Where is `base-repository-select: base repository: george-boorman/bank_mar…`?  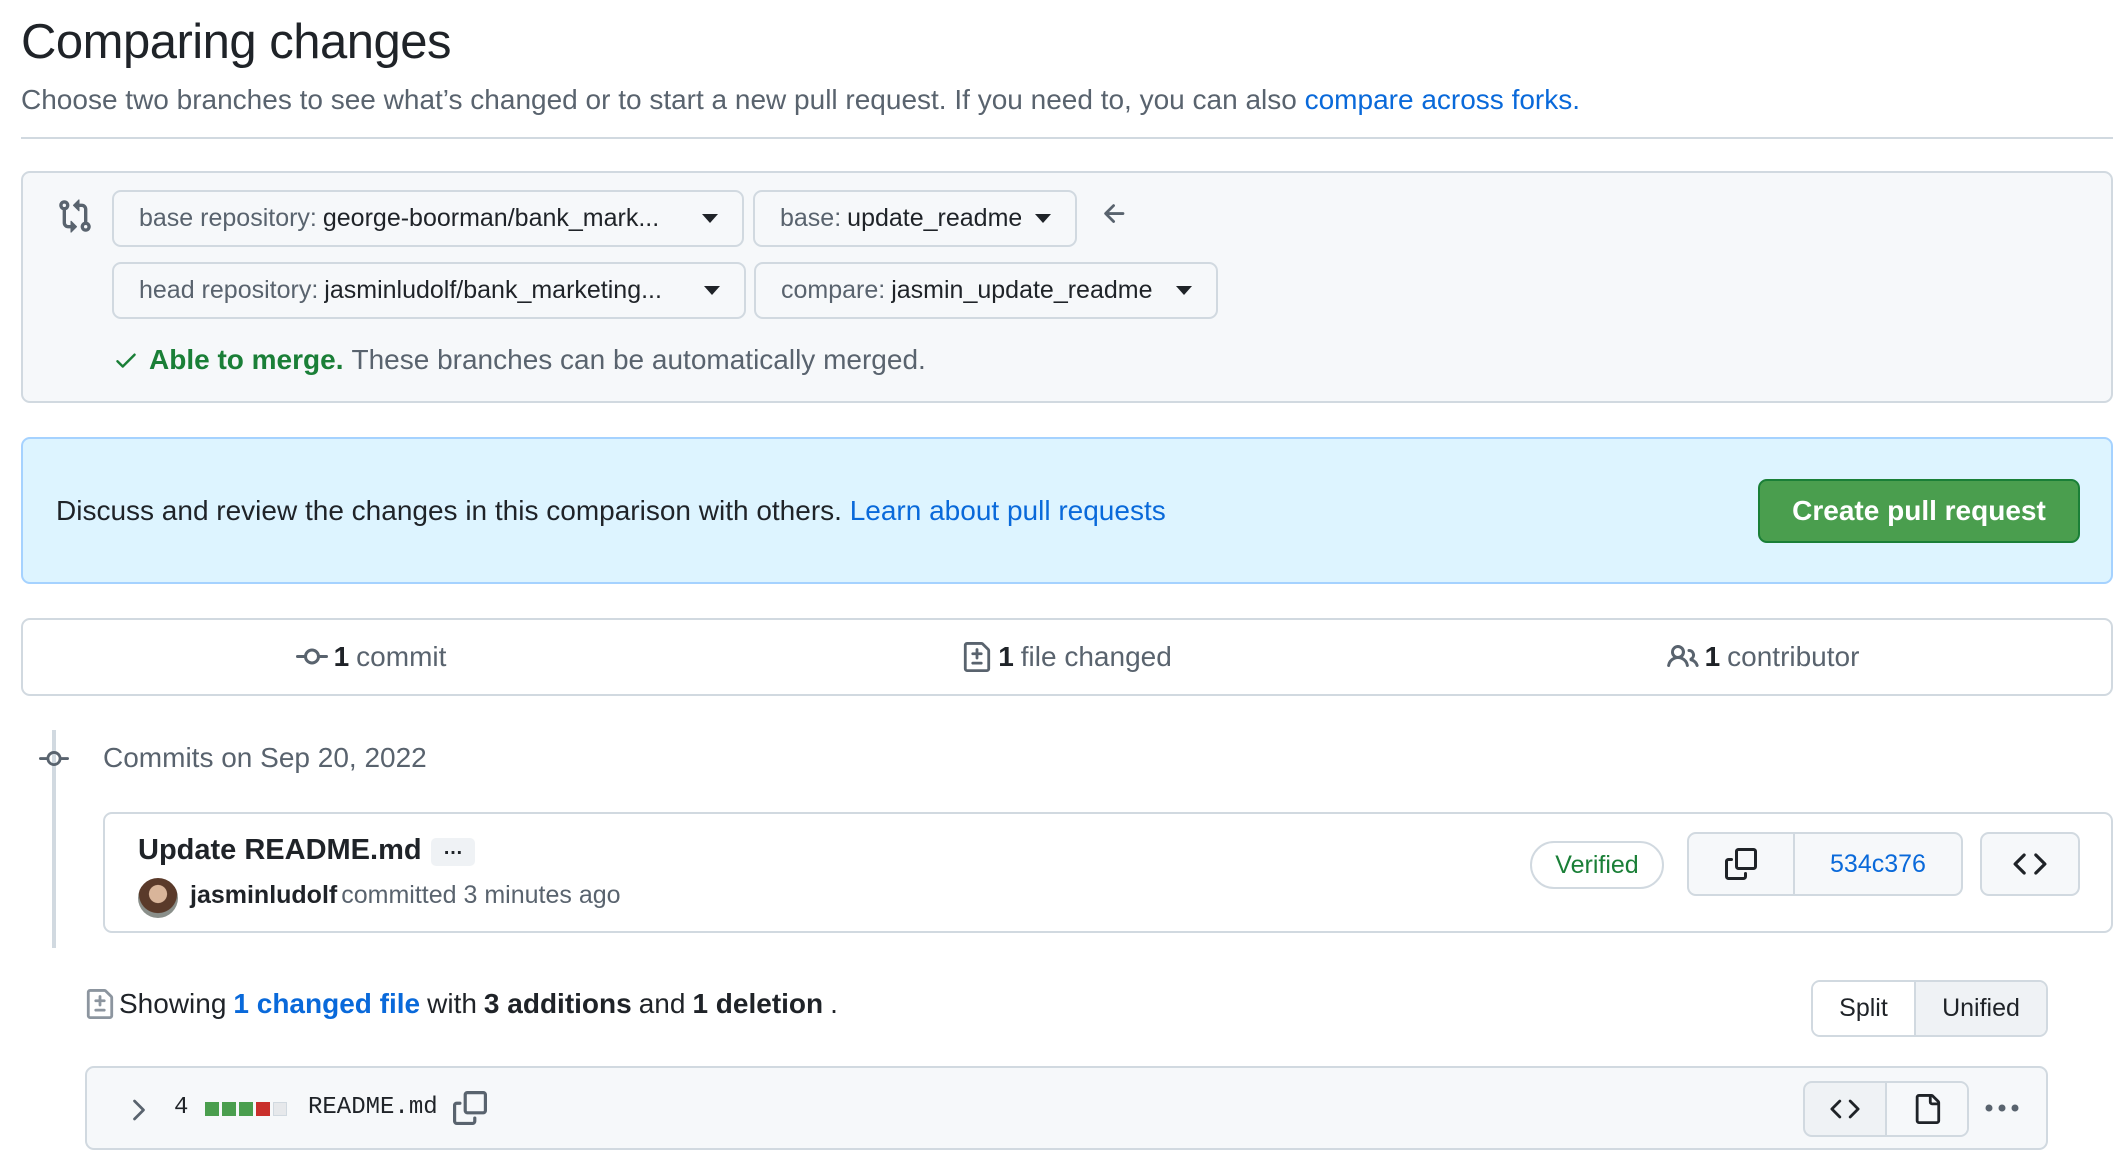
base-repository-select: base repository: george-boorman/bank_mar… is located at coordinates (428, 218).